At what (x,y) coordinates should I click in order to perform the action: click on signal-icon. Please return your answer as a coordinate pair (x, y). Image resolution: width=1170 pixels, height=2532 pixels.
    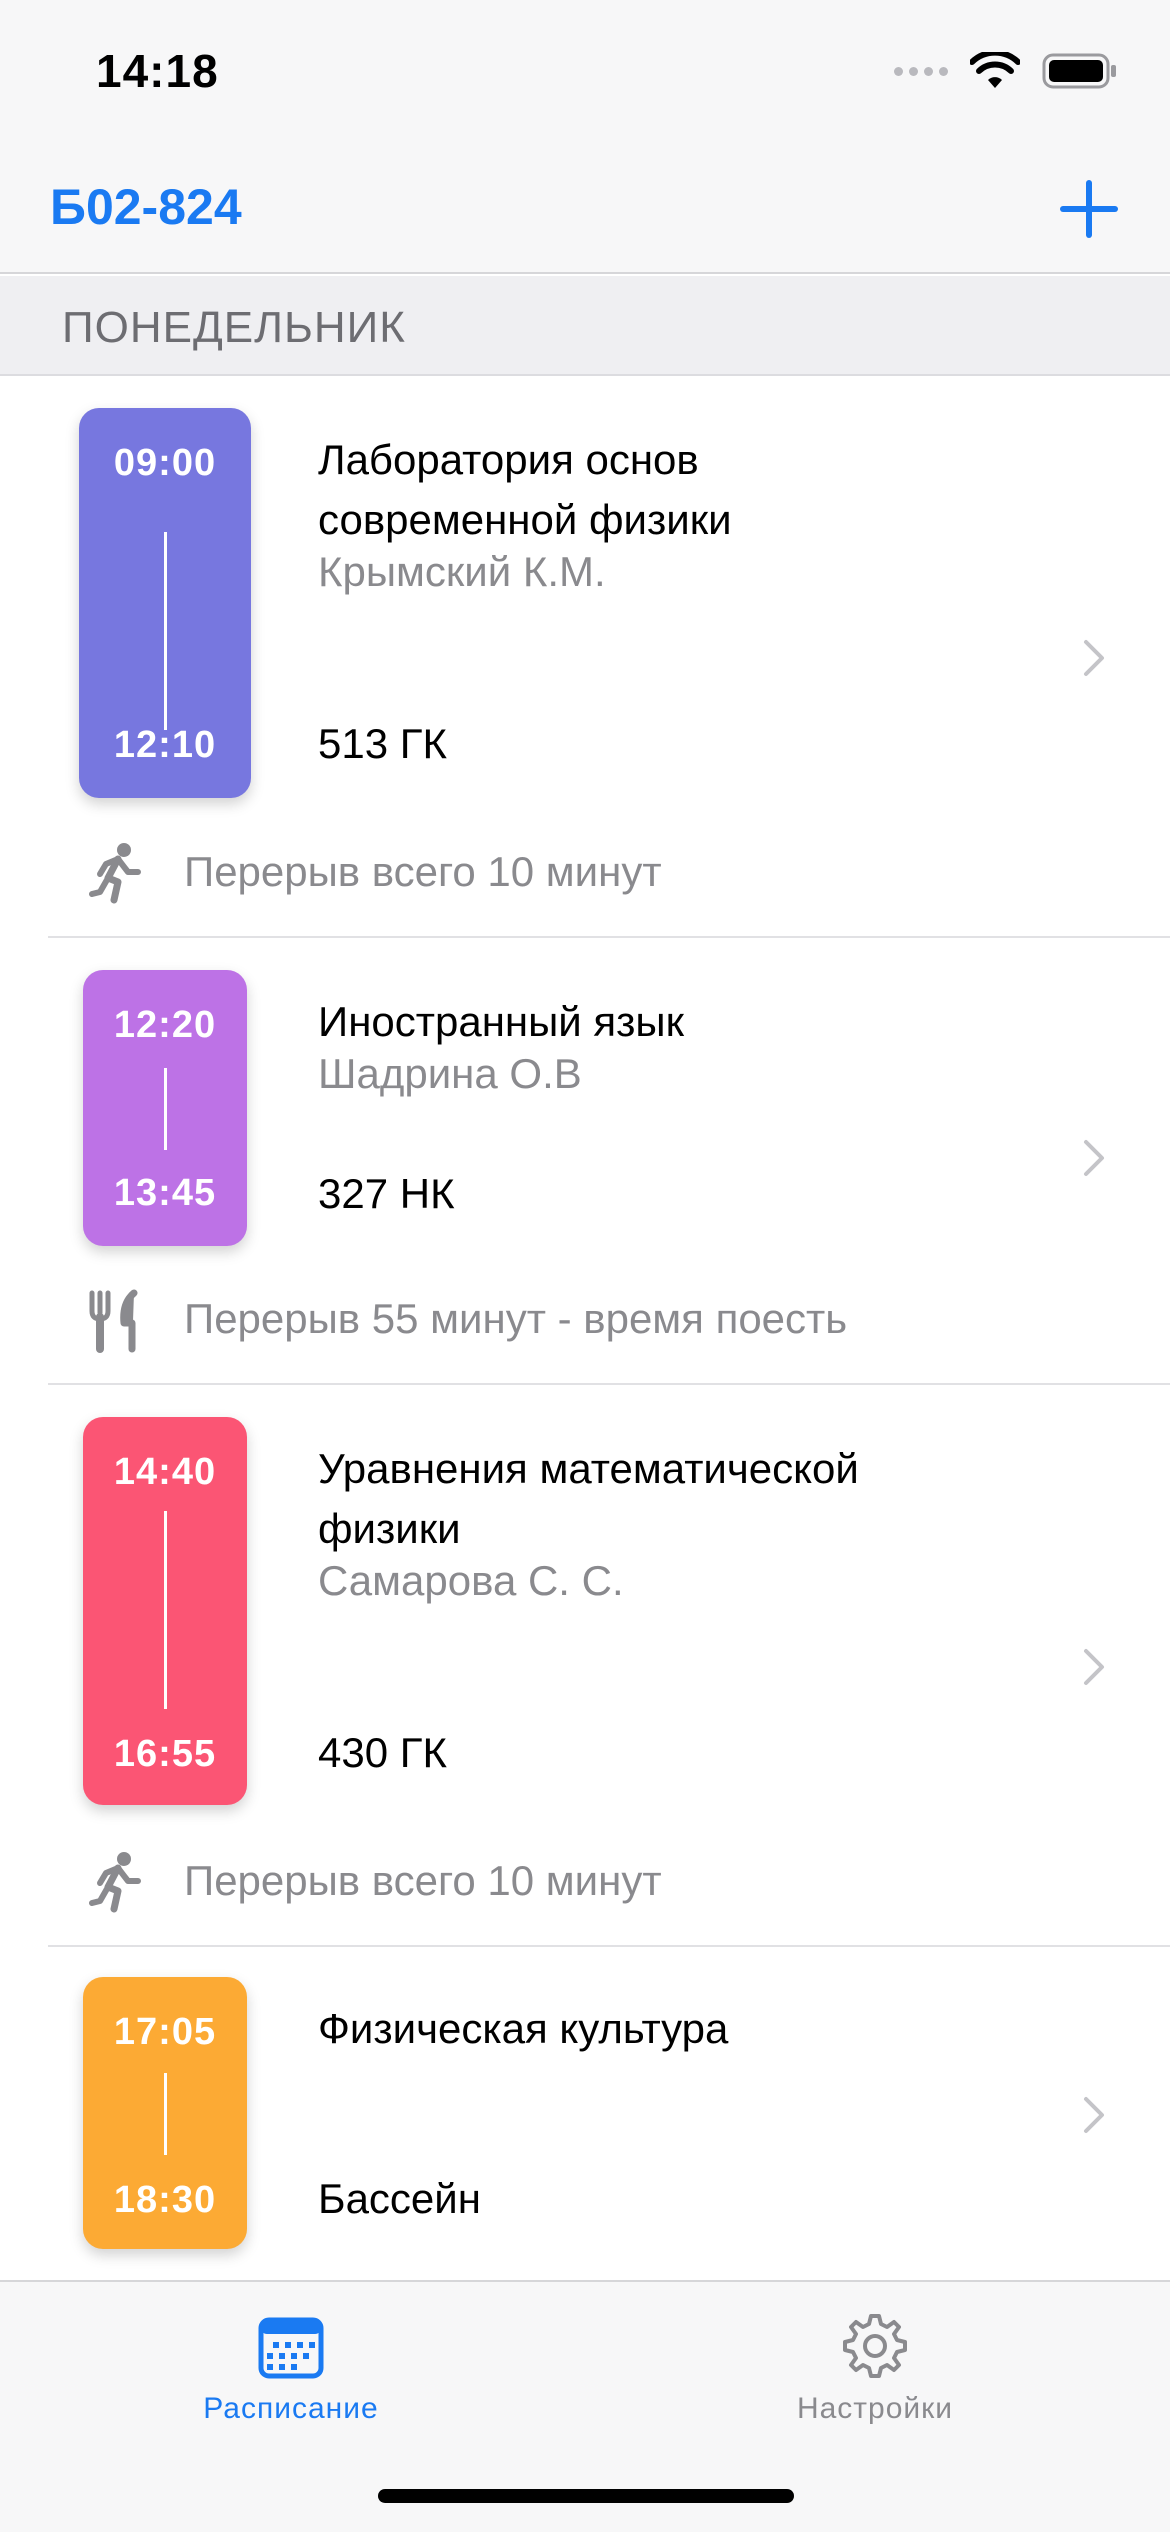
    Looking at the image, I should click on (921, 71).